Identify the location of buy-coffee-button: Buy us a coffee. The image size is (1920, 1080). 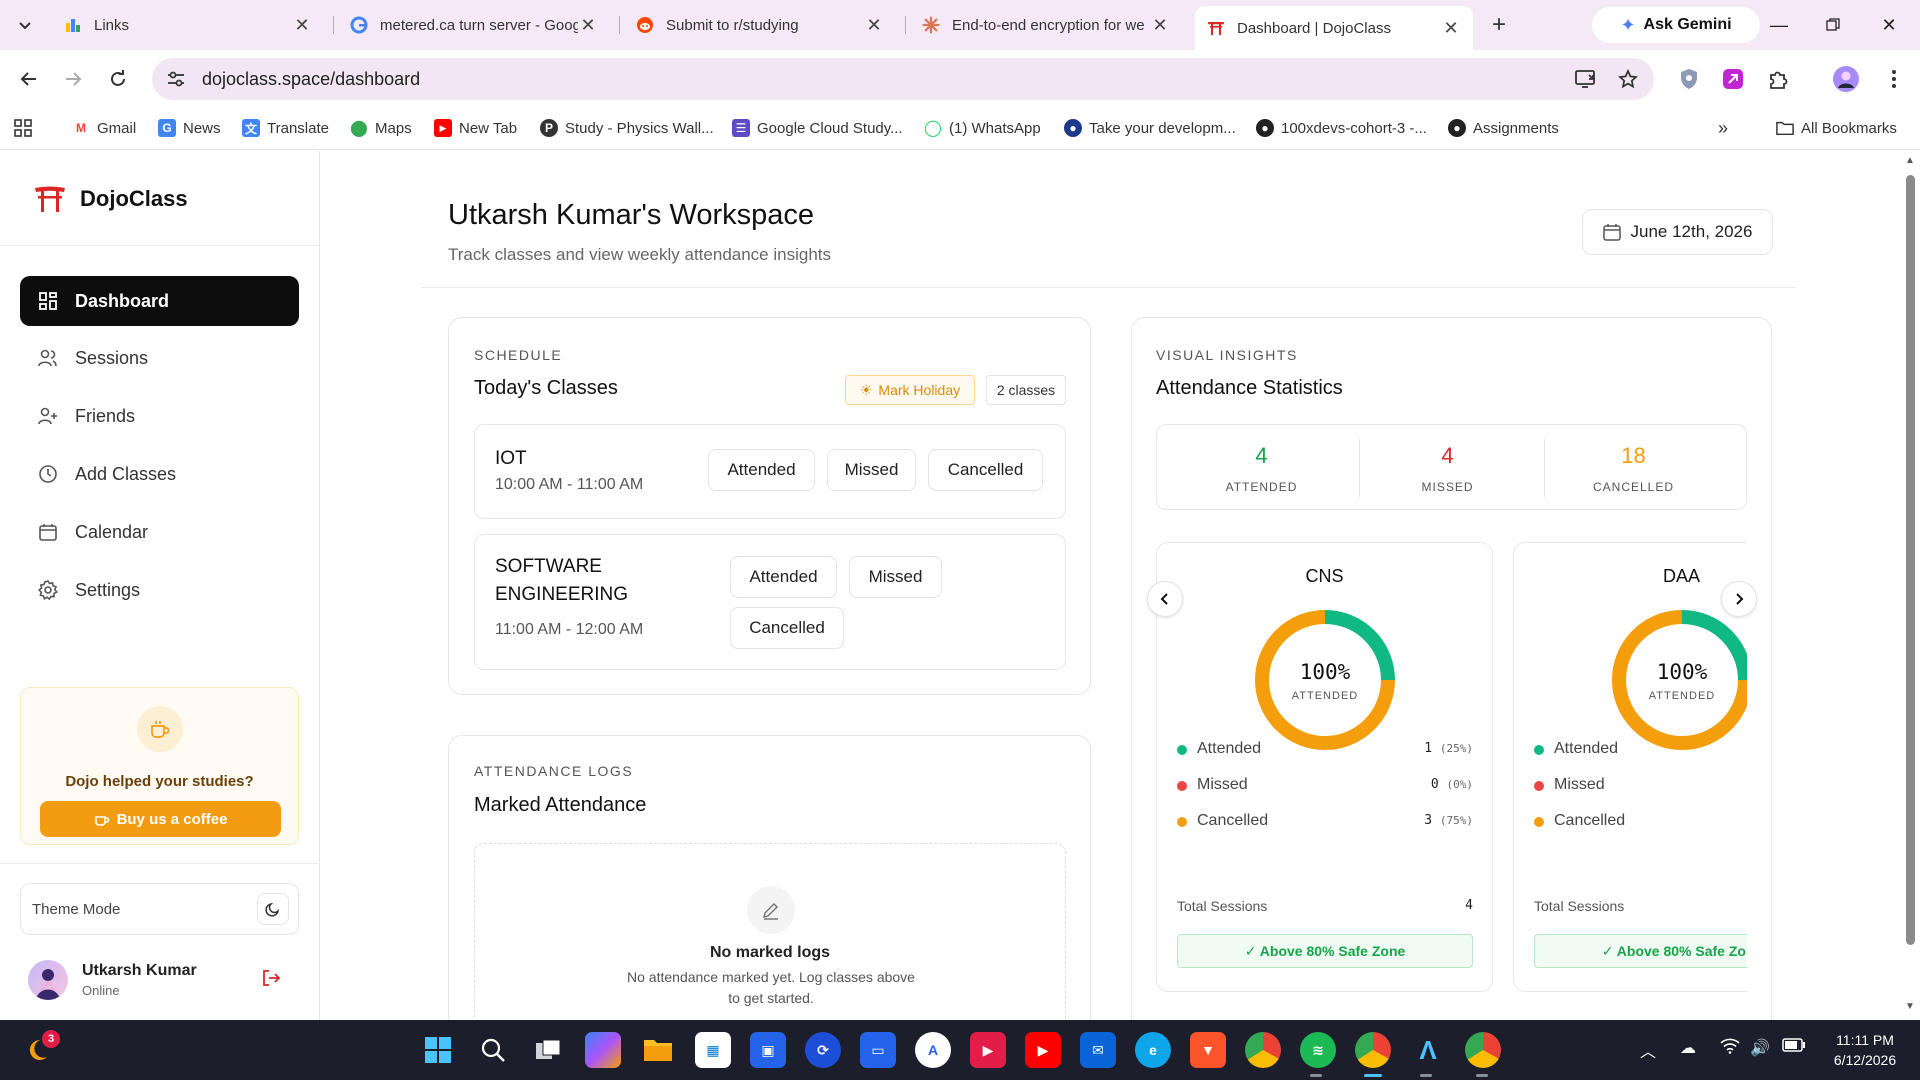
(160, 819).